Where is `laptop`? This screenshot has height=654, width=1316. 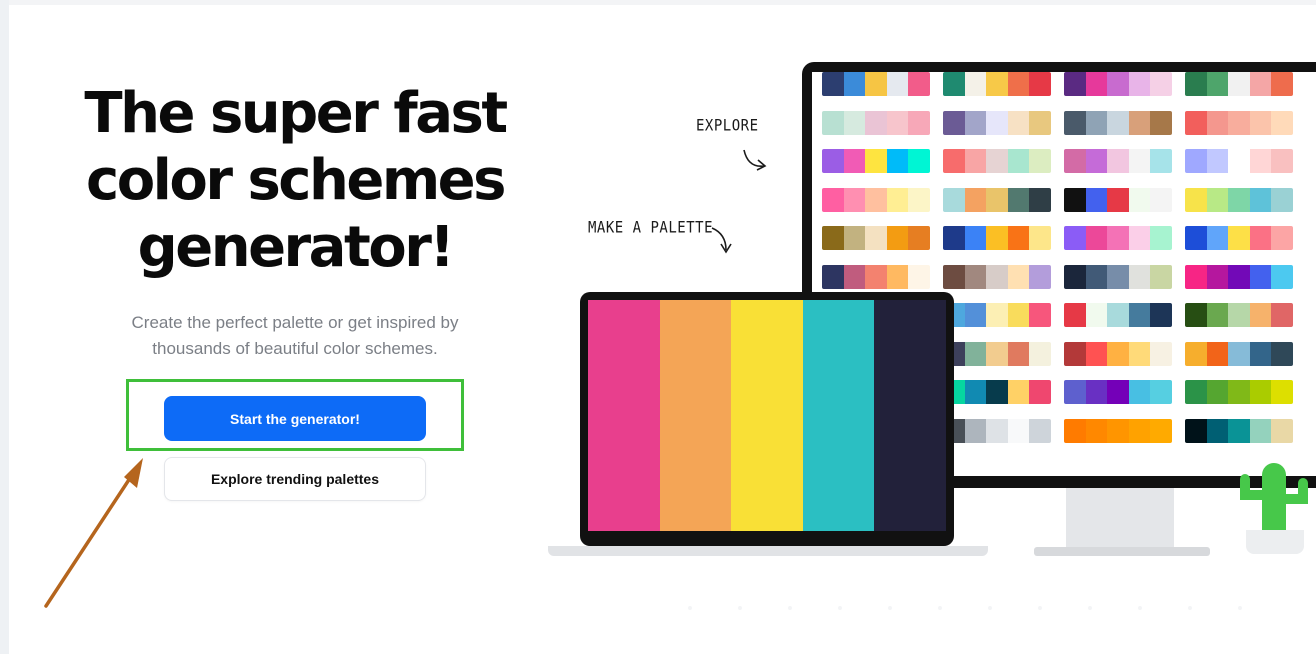 laptop is located at coordinates (767, 419).